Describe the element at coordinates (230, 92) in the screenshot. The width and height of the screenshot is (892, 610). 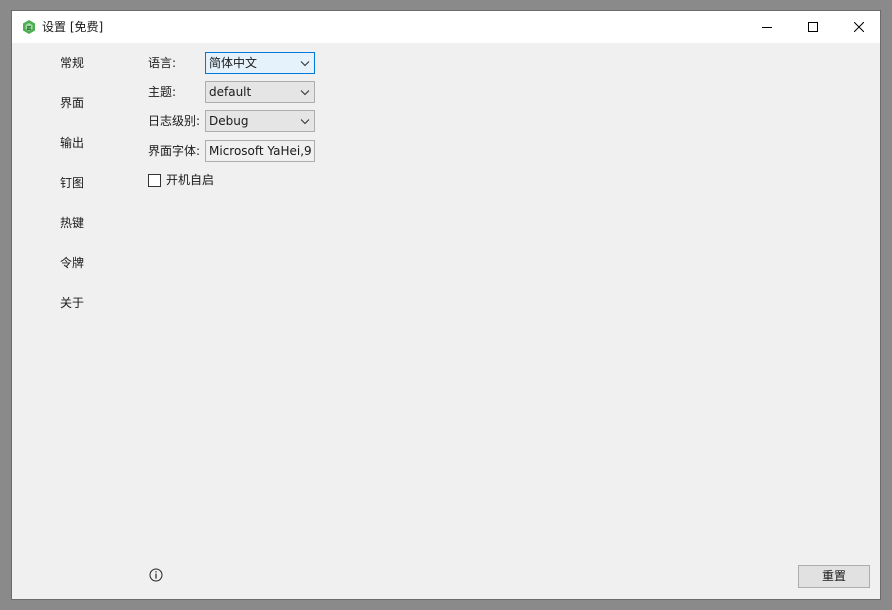
I see `theme-value: default` at that location.